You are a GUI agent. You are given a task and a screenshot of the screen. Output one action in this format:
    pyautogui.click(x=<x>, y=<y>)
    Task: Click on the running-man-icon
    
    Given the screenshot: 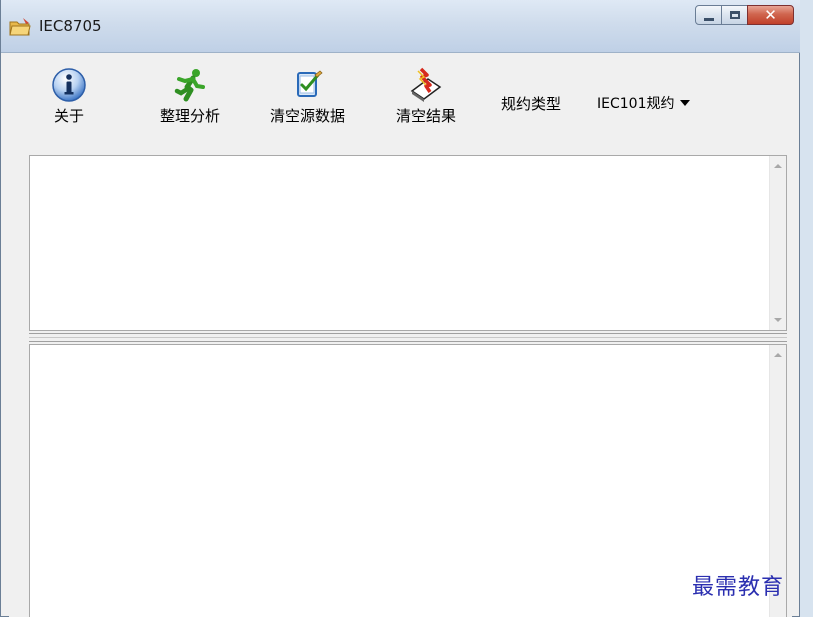 What is the action you would take?
    pyautogui.click(x=189, y=85)
    